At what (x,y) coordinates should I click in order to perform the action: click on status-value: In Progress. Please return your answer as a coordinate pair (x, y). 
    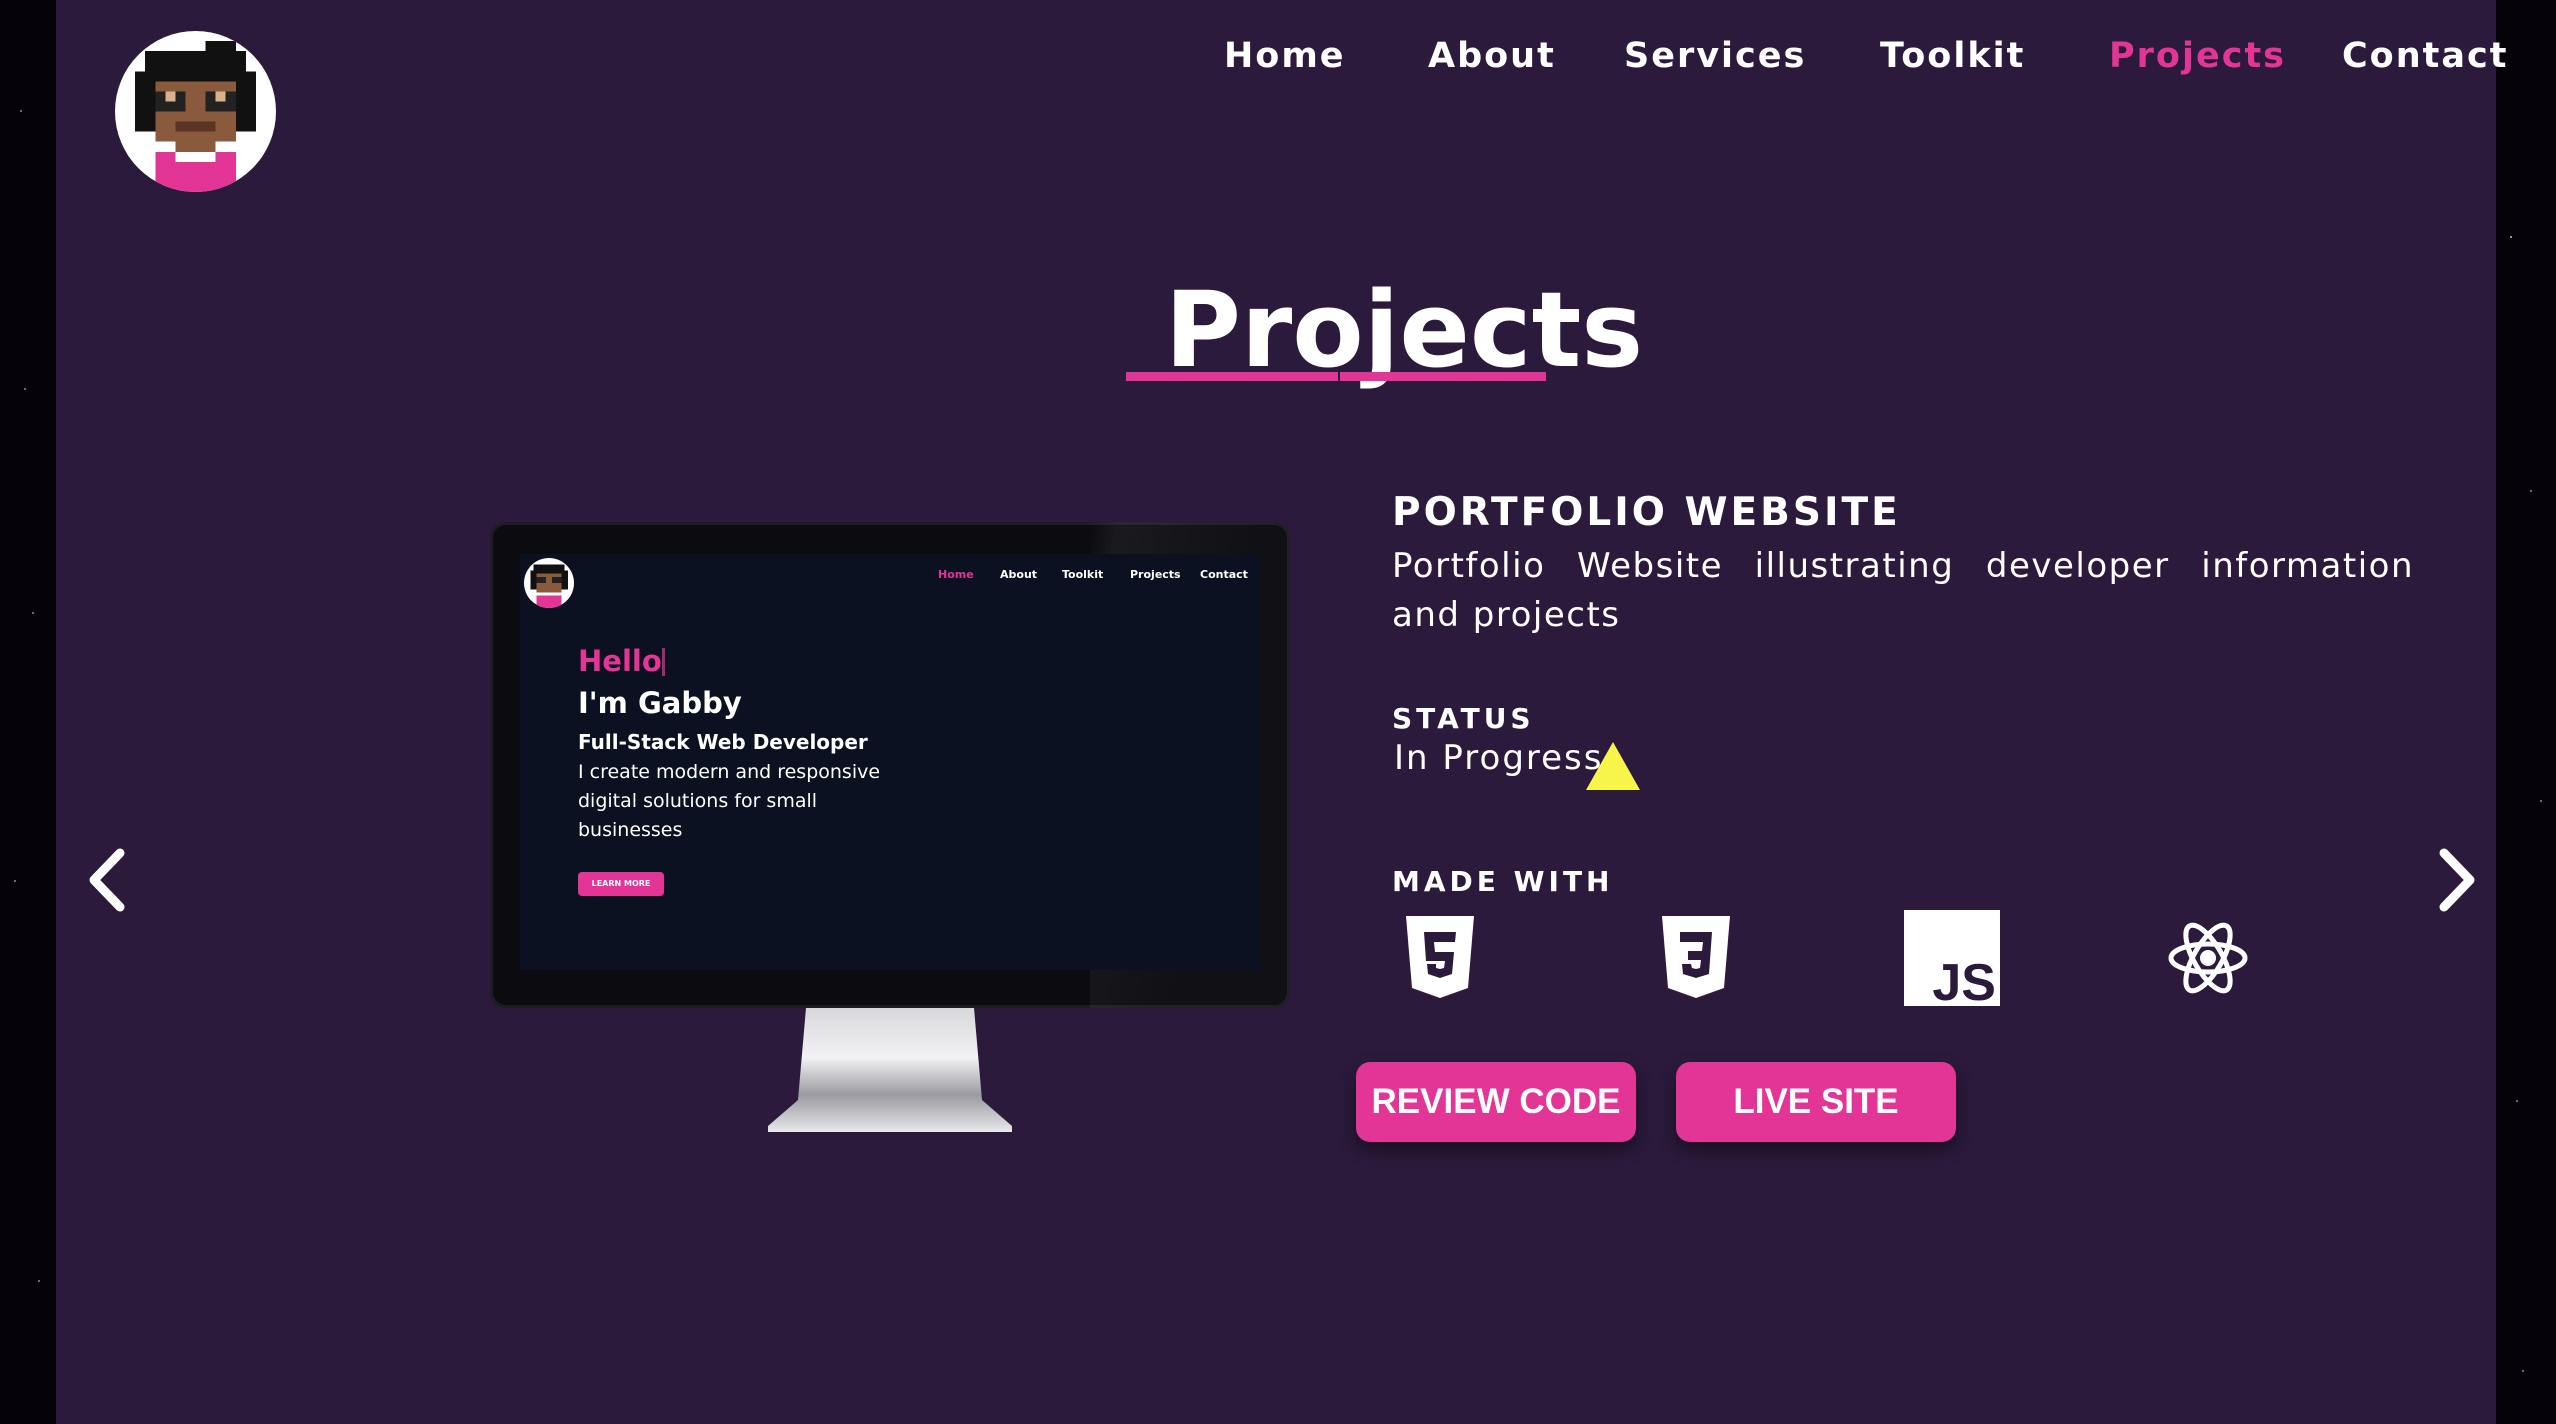
    Looking at the image, I should click on (1499, 758).